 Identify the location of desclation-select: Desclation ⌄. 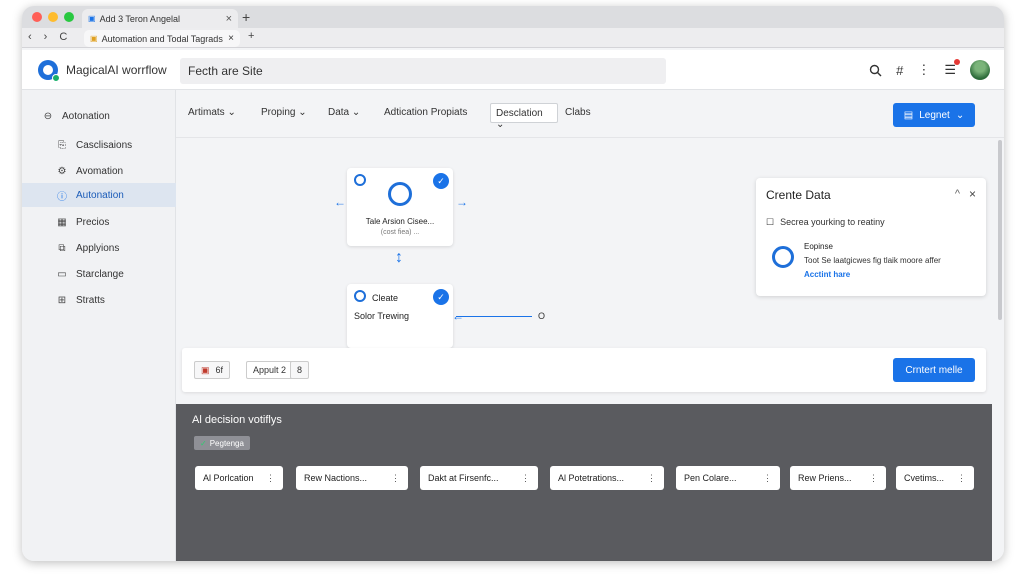
(524, 116).